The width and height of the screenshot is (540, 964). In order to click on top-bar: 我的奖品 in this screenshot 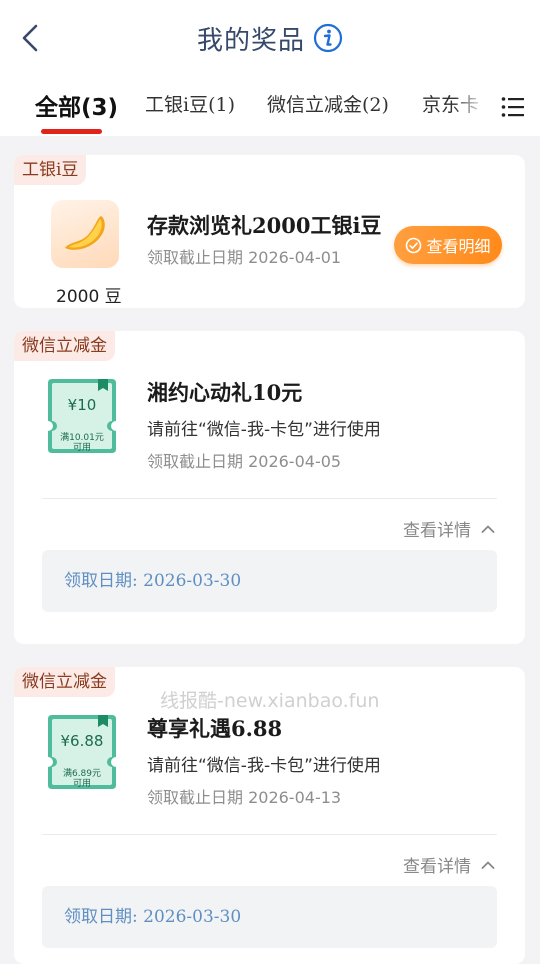, I will do `click(270, 39)`.